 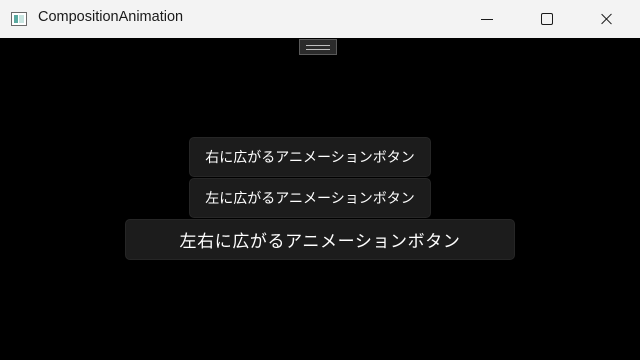 I want to click on minimize-icon, so click(x=487, y=19).